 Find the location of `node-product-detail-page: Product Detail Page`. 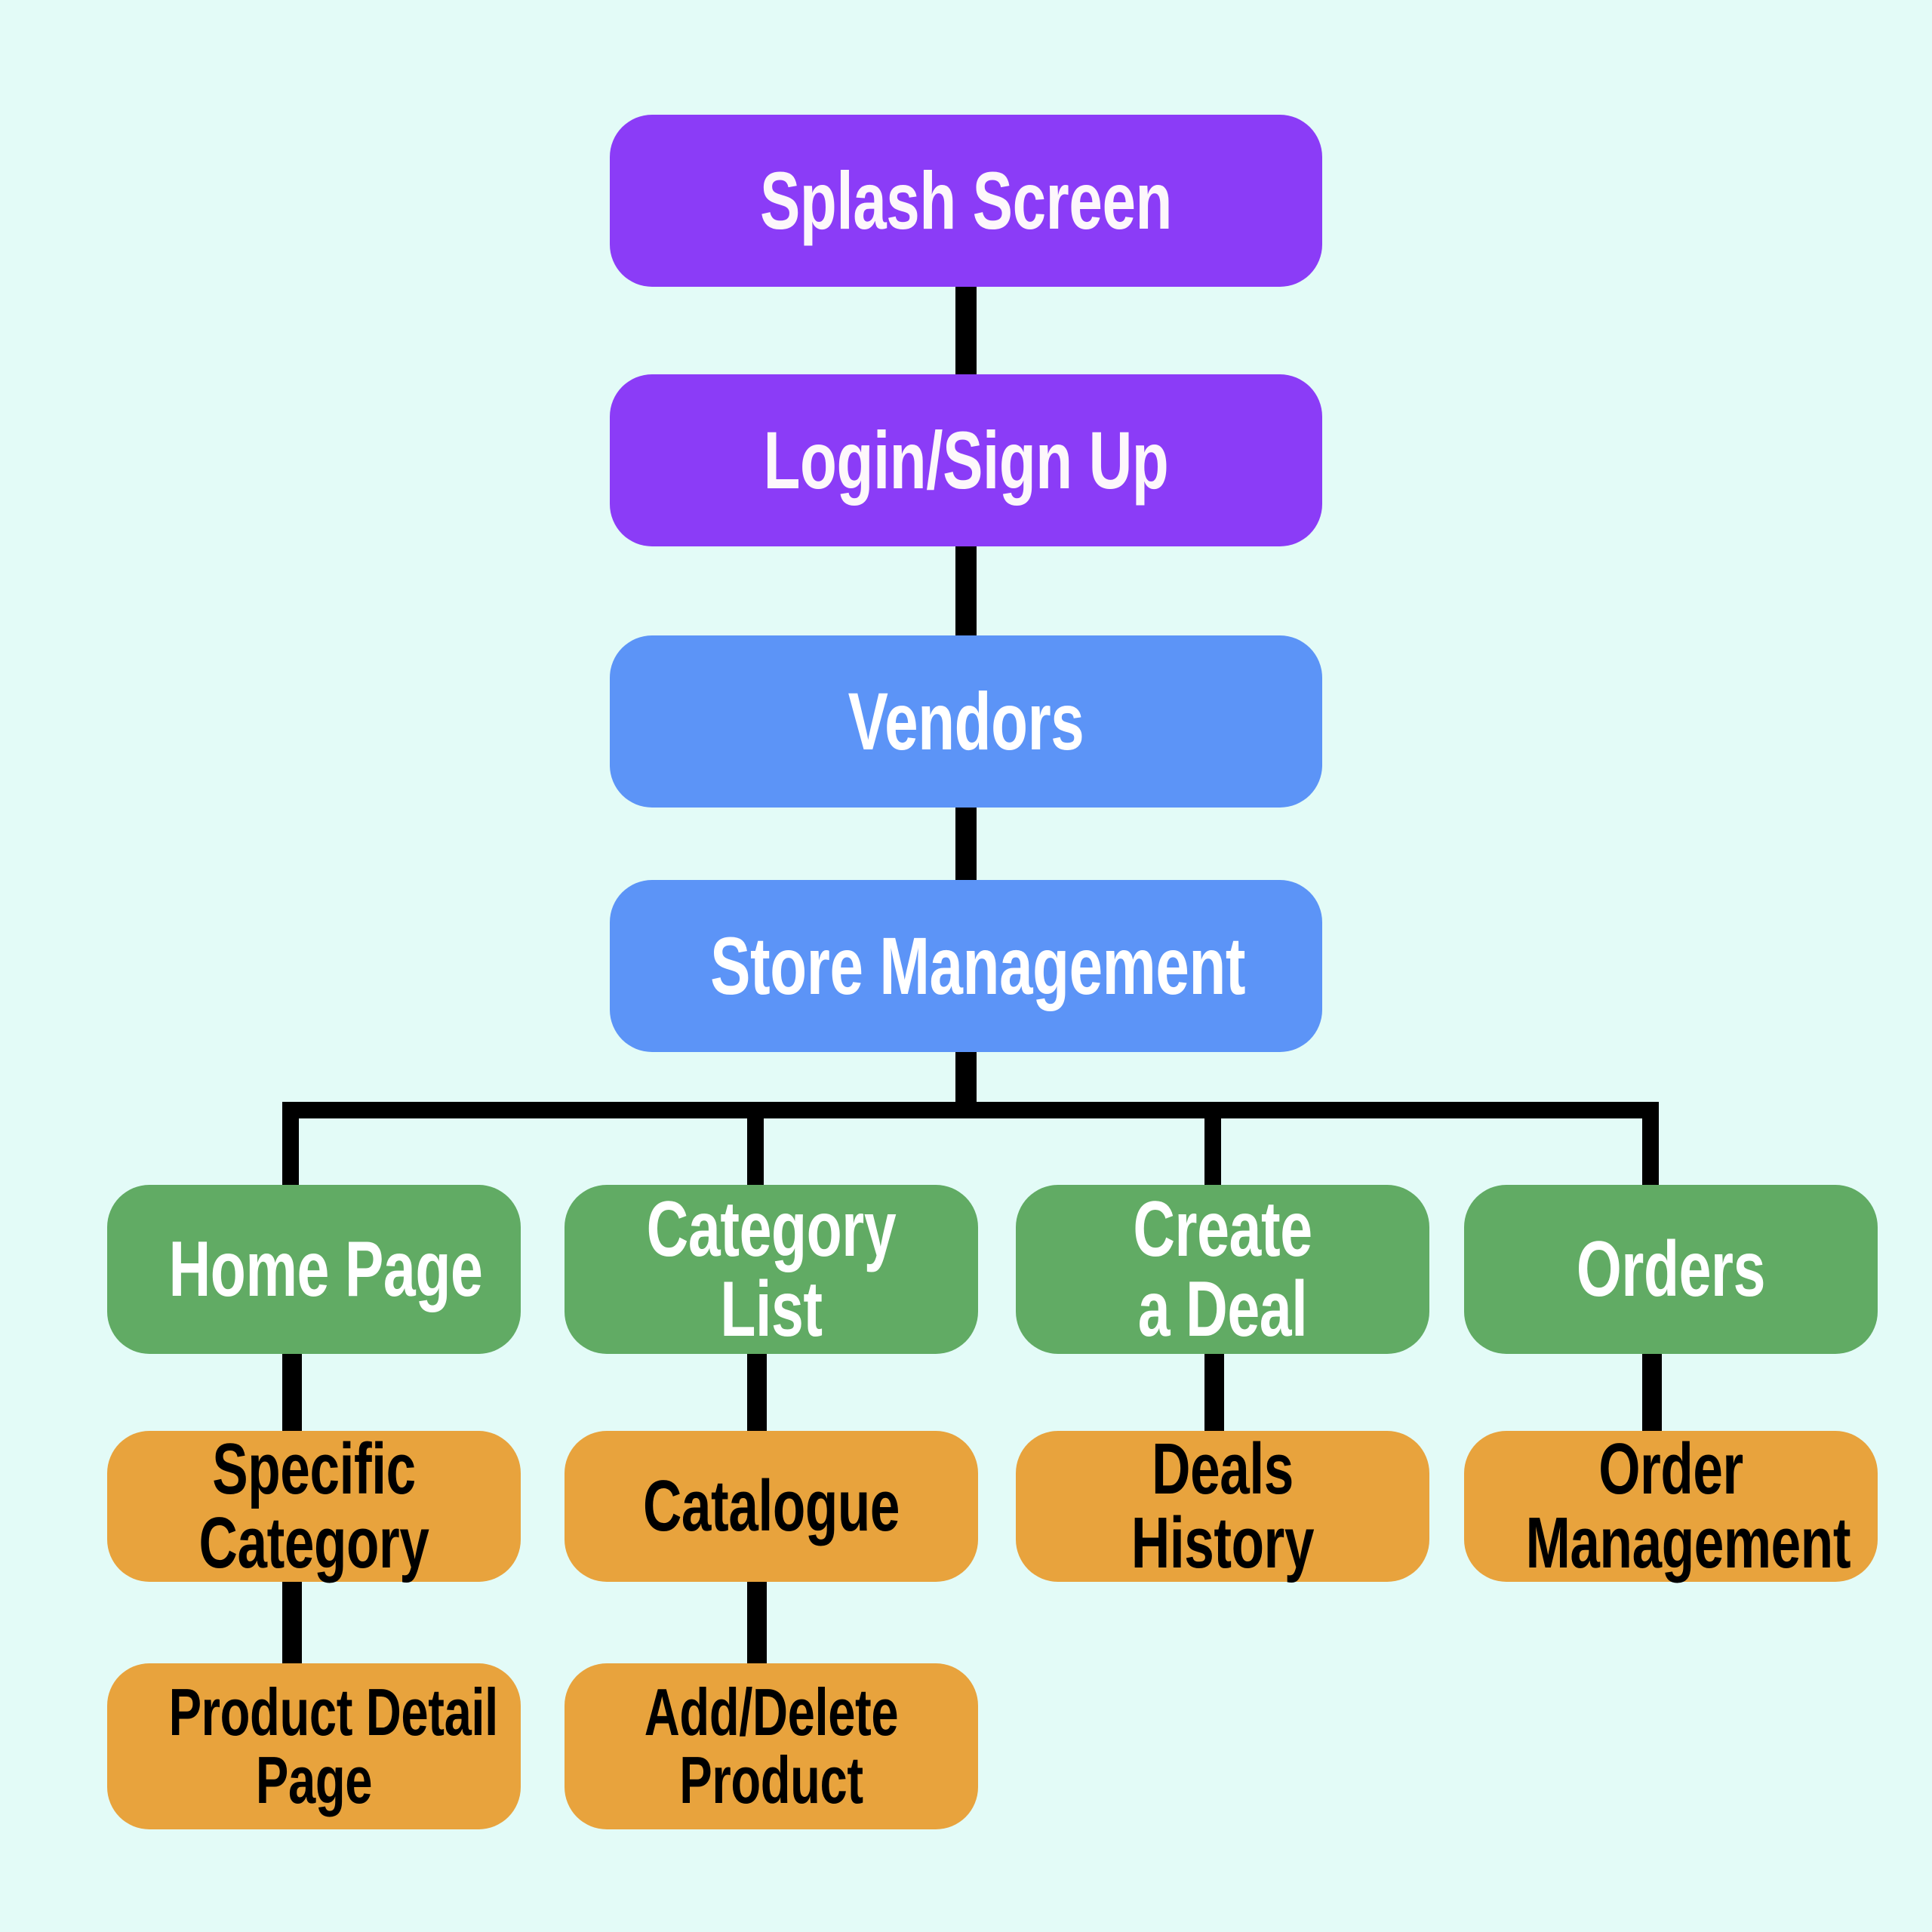

node-product-detail-page: Product Detail Page is located at coordinates (314, 1746).